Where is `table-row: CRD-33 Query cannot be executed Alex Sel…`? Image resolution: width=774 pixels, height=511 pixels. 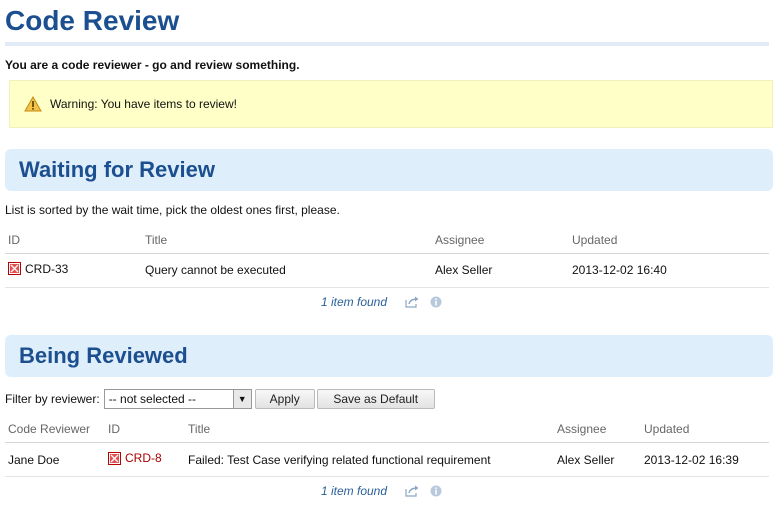
table-row: CRD-33 Query cannot be executed Alex Sel… is located at coordinates (387, 270).